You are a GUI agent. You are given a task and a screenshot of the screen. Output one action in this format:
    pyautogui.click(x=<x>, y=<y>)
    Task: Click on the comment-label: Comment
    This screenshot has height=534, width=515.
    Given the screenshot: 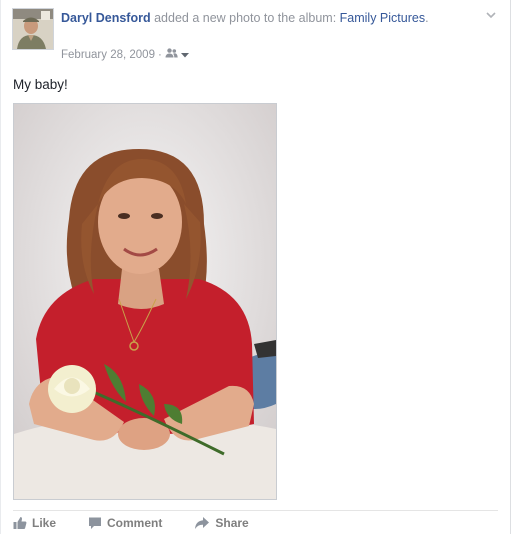 What is the action you would take?
    pyautogui.click(x=135, y=523)
    